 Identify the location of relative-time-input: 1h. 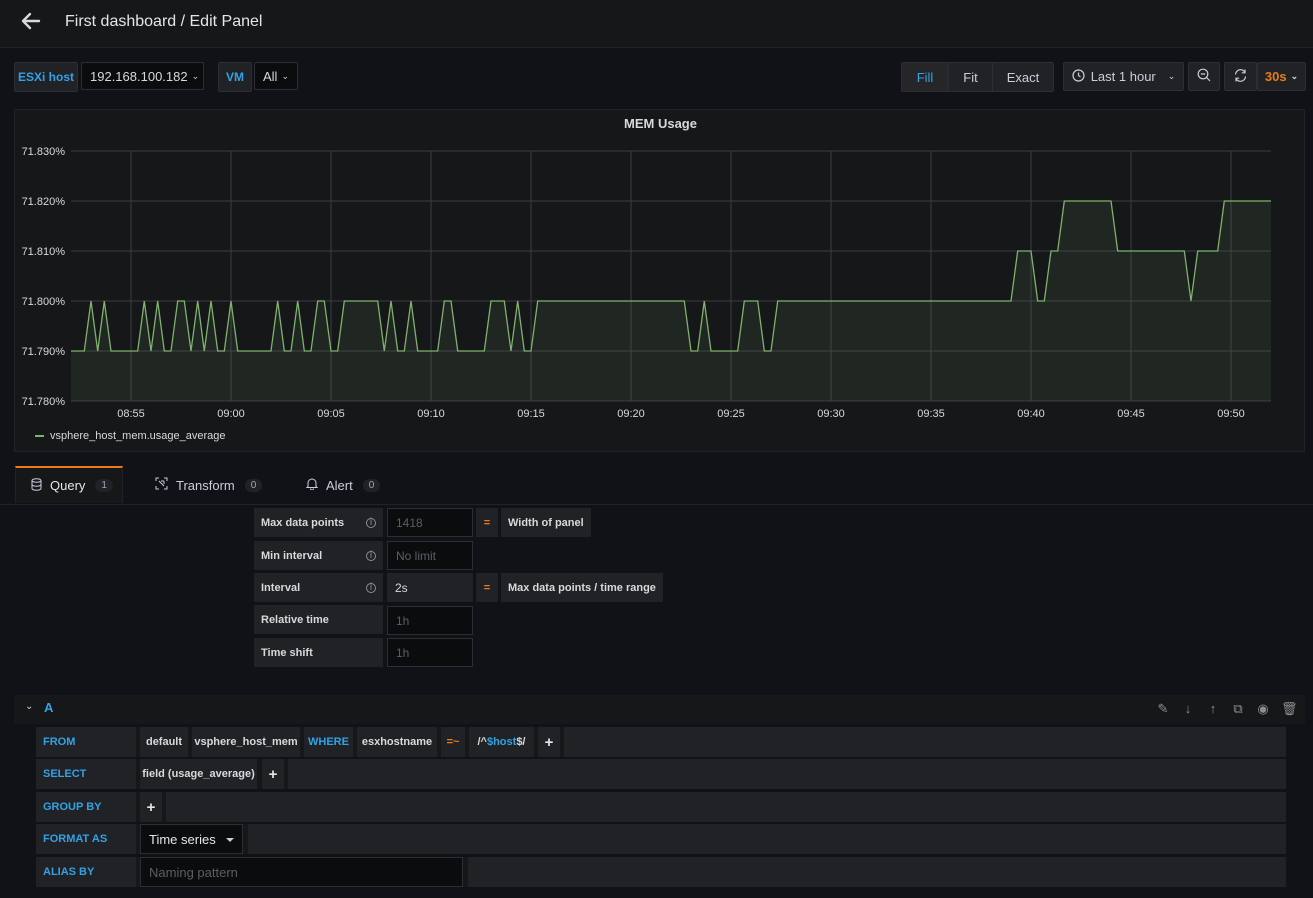
(430, 620).